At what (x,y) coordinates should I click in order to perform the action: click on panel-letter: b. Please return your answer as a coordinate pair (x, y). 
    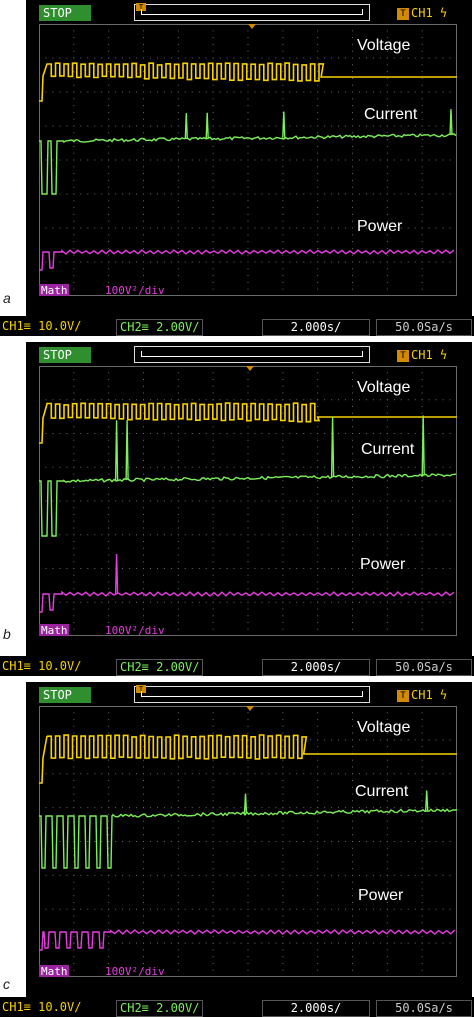
    Looking at the image, I should click on (7, 634).